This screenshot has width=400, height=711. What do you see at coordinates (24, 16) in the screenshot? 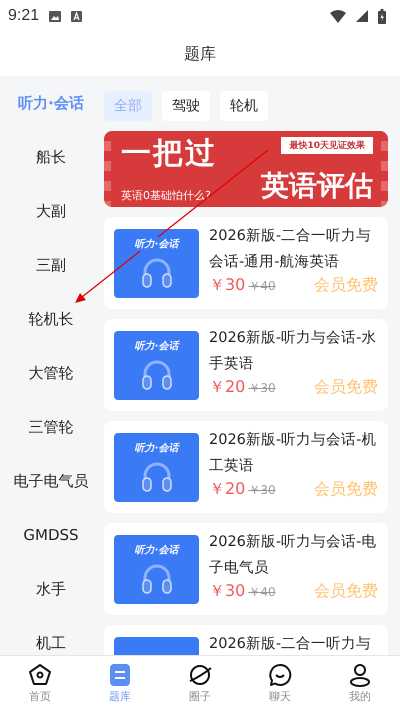
I see `status-time: 9:21` at bounding box center [24, 16].